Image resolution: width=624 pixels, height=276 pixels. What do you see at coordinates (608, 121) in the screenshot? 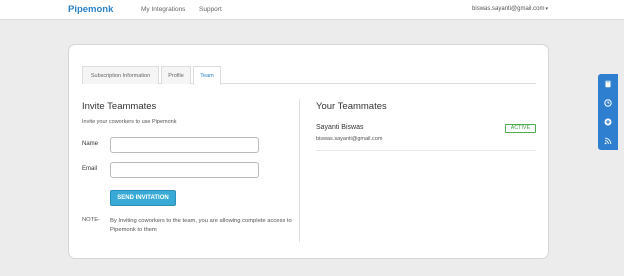
I see `plus-circle-icon` at bounding box center [608, 121].